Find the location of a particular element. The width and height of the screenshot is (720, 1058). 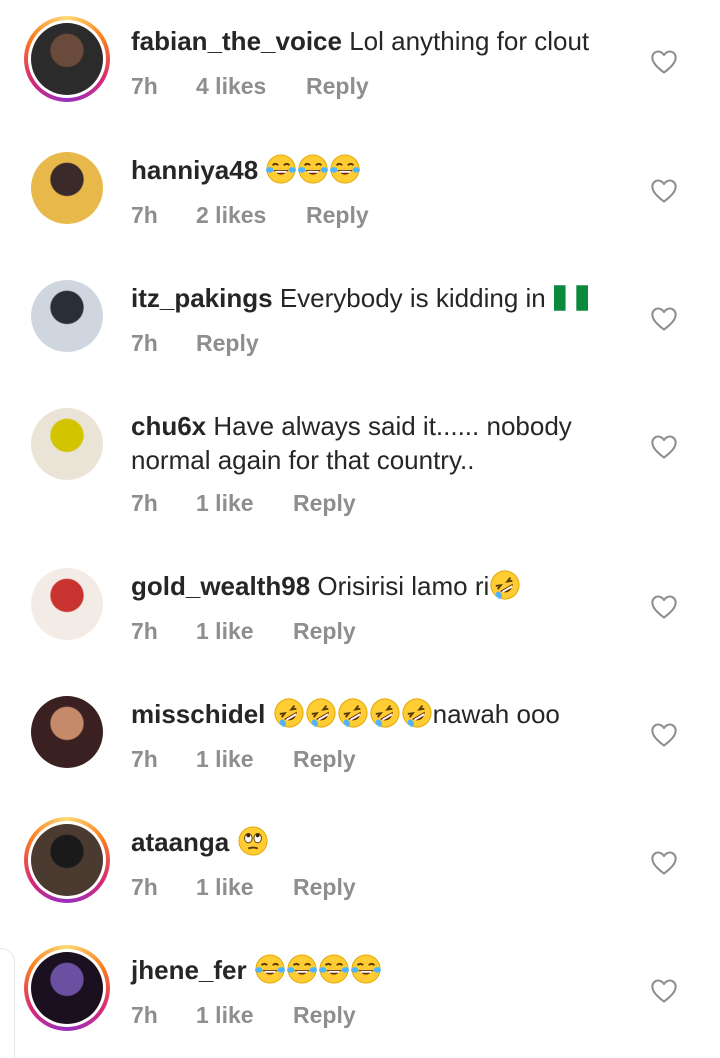

likes-count: 2 likes is located at coordinates (251, 215).